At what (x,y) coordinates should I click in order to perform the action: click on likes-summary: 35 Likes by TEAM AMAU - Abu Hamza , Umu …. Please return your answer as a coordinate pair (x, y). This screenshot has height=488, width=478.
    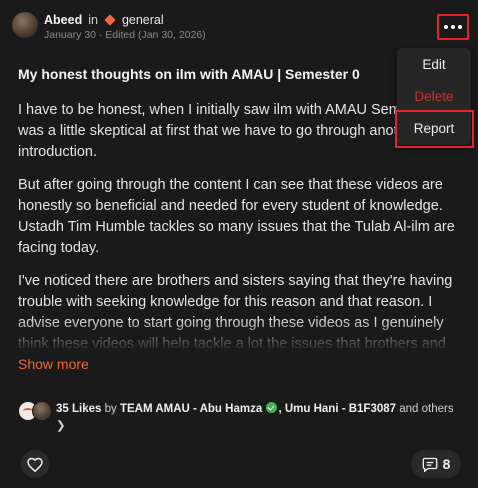
    Looking at the image, I should click on (256, 418).